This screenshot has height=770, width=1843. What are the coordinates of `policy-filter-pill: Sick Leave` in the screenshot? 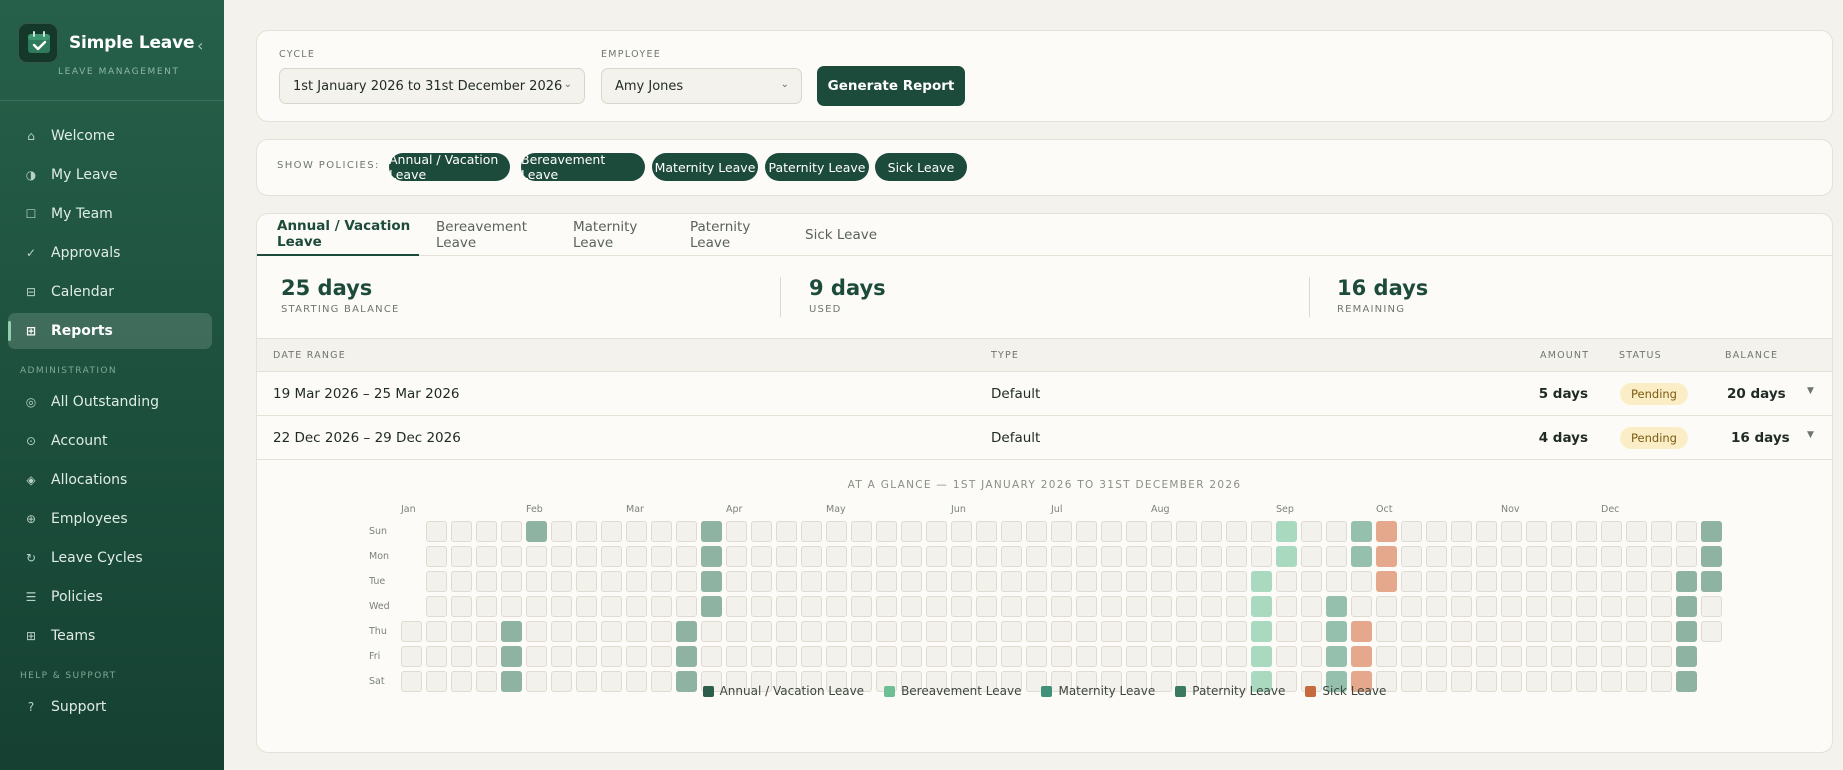 It's located at (921, 167).